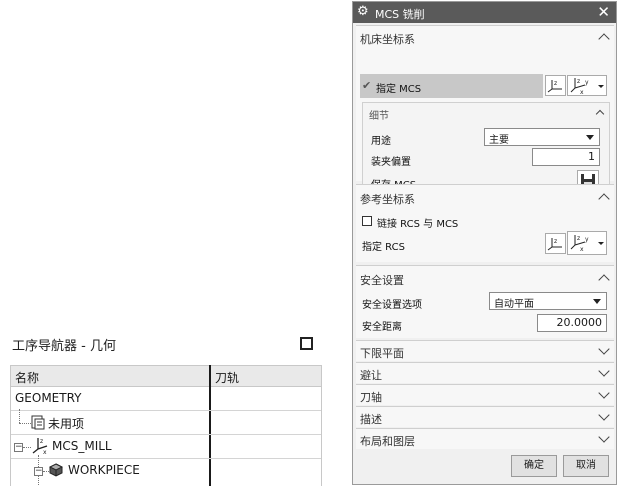  What do you see at coordinates (379, 114) in the screenshot?
I see `details-header: 细节` at bounding box center [379, 114].